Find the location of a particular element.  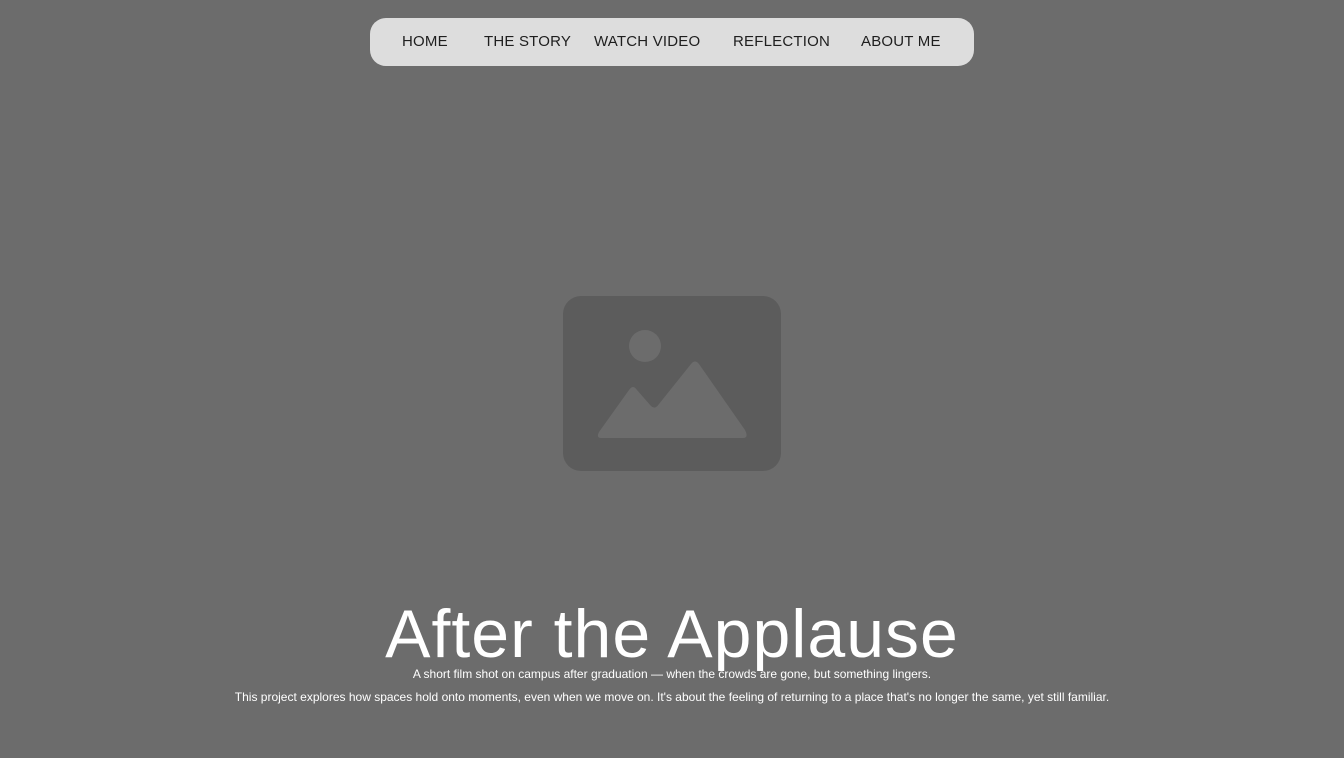

nav-the-story-link: THE STORY is located at coordinates (527, 42).